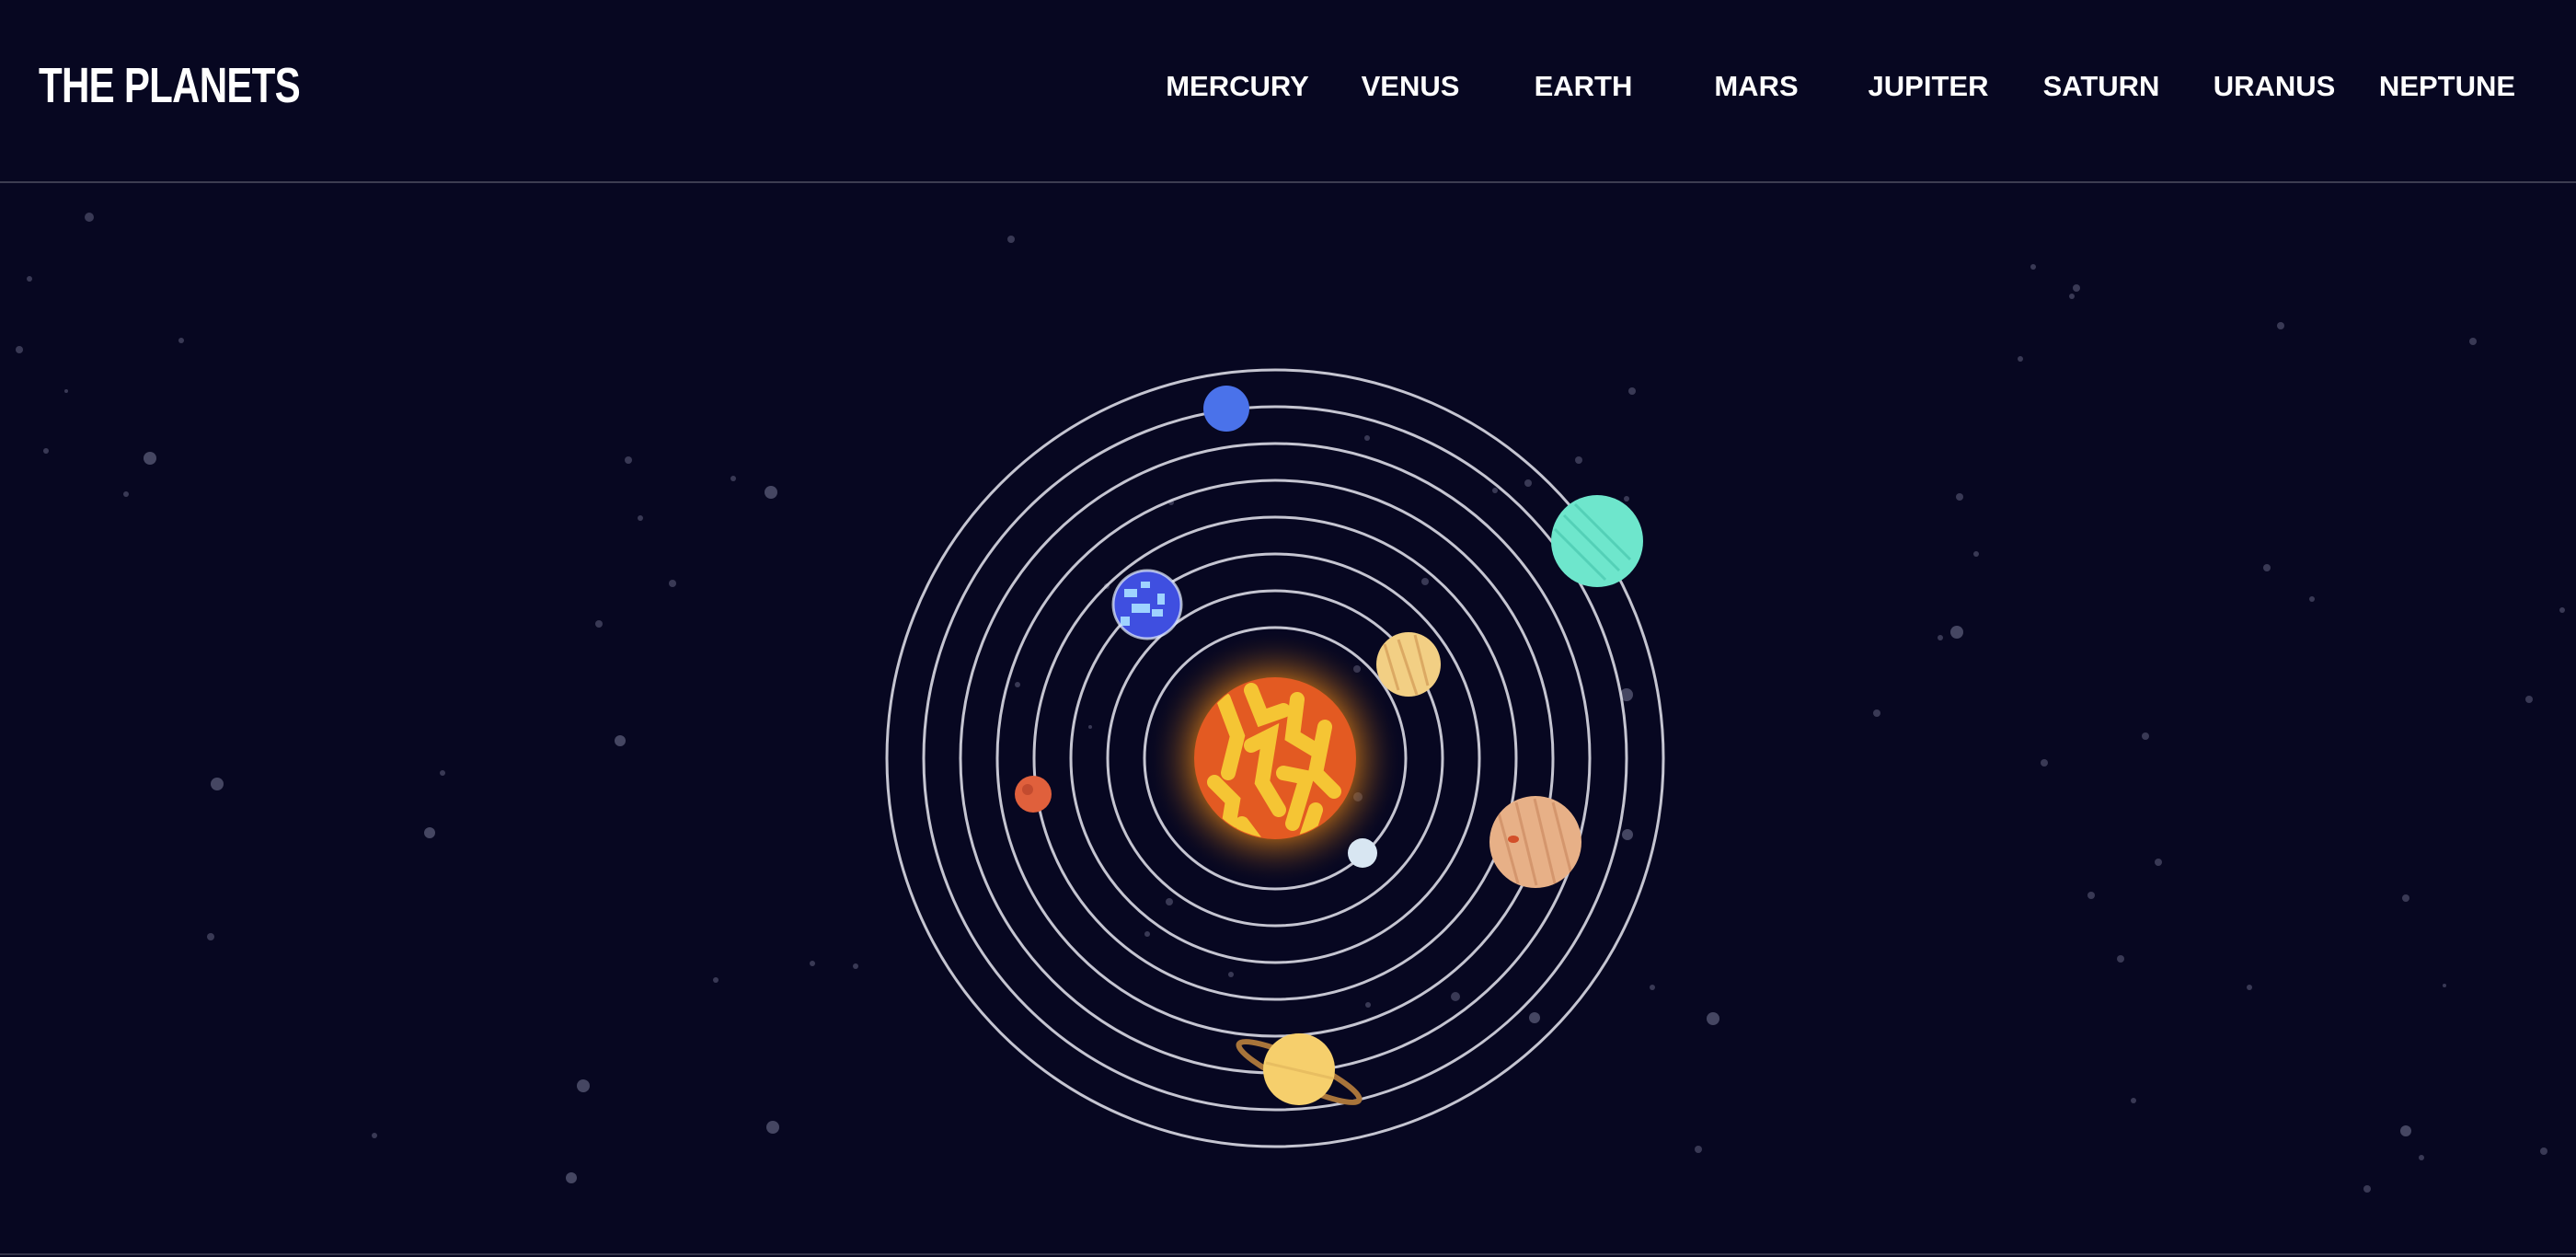  I want to click on earth-icon, so click(1147, 604).